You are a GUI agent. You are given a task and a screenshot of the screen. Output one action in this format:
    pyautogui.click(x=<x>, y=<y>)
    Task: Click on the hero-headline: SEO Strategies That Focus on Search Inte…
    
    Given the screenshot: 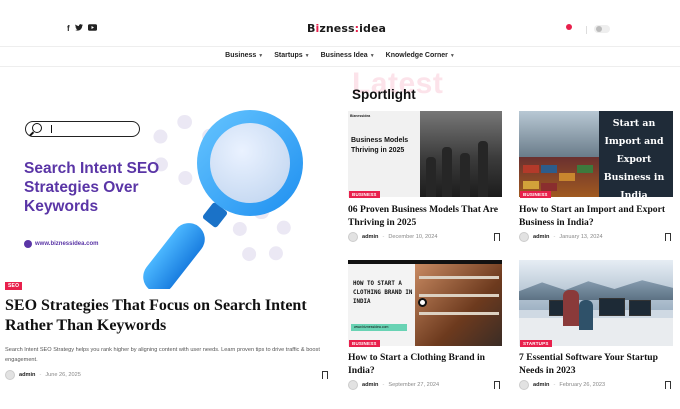 What is the action you would take?
    pyautogui.click(x=165, y=316)
    